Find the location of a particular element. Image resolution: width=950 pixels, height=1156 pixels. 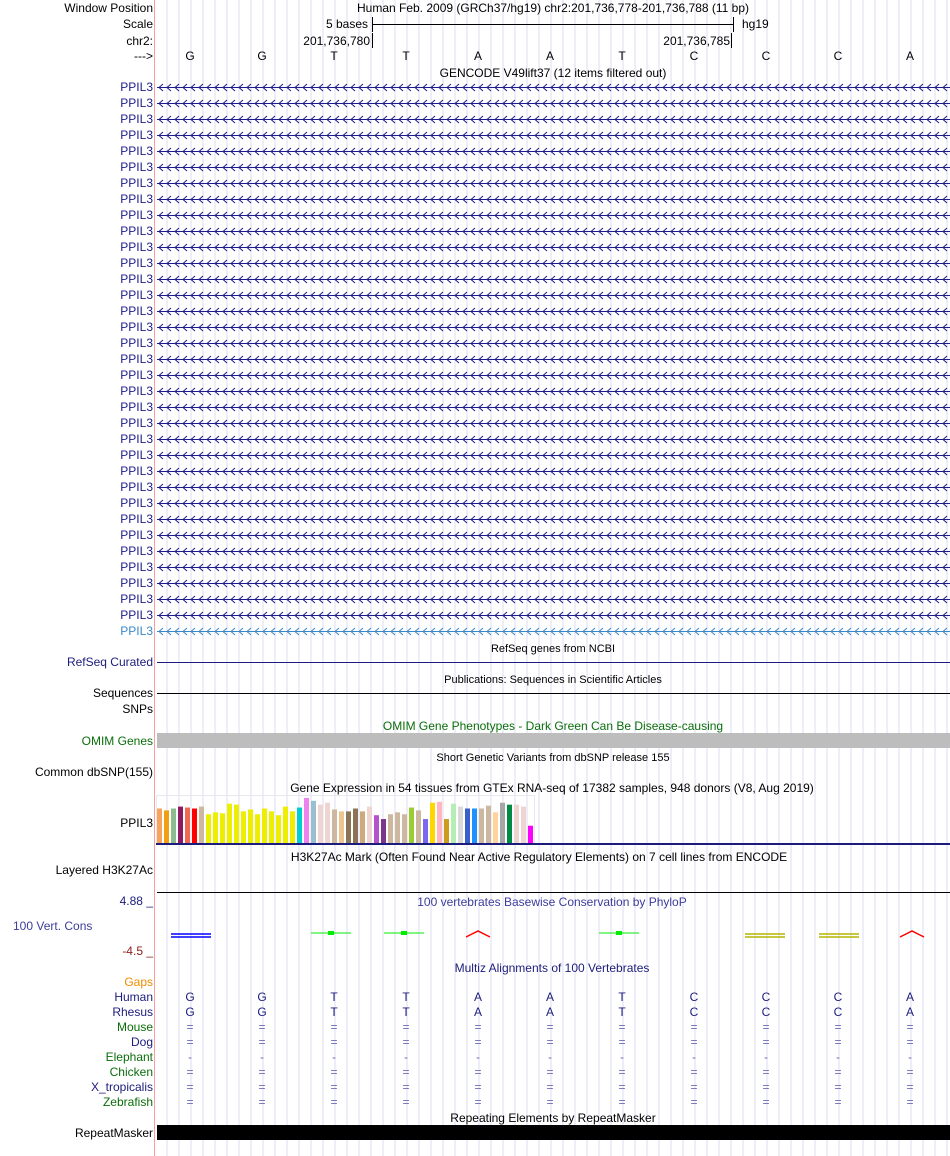

gtex-chart is located at coordinates (553, 821).